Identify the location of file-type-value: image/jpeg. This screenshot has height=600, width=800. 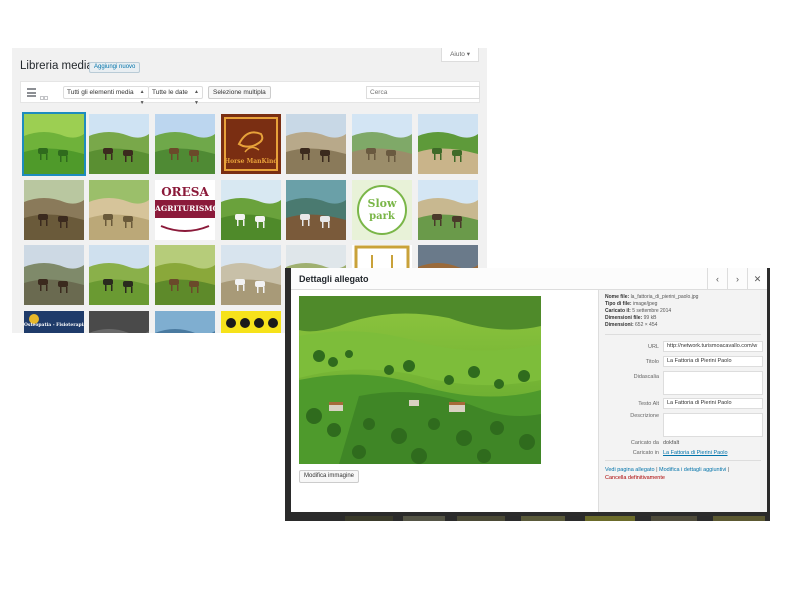
(645, 304).